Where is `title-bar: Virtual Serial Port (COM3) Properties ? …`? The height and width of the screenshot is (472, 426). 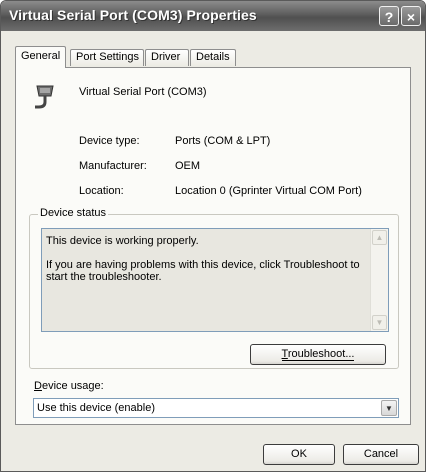
title-bar: Virtual Serial Port (COM3) Properties ? … is located at coordinates (213, 16).